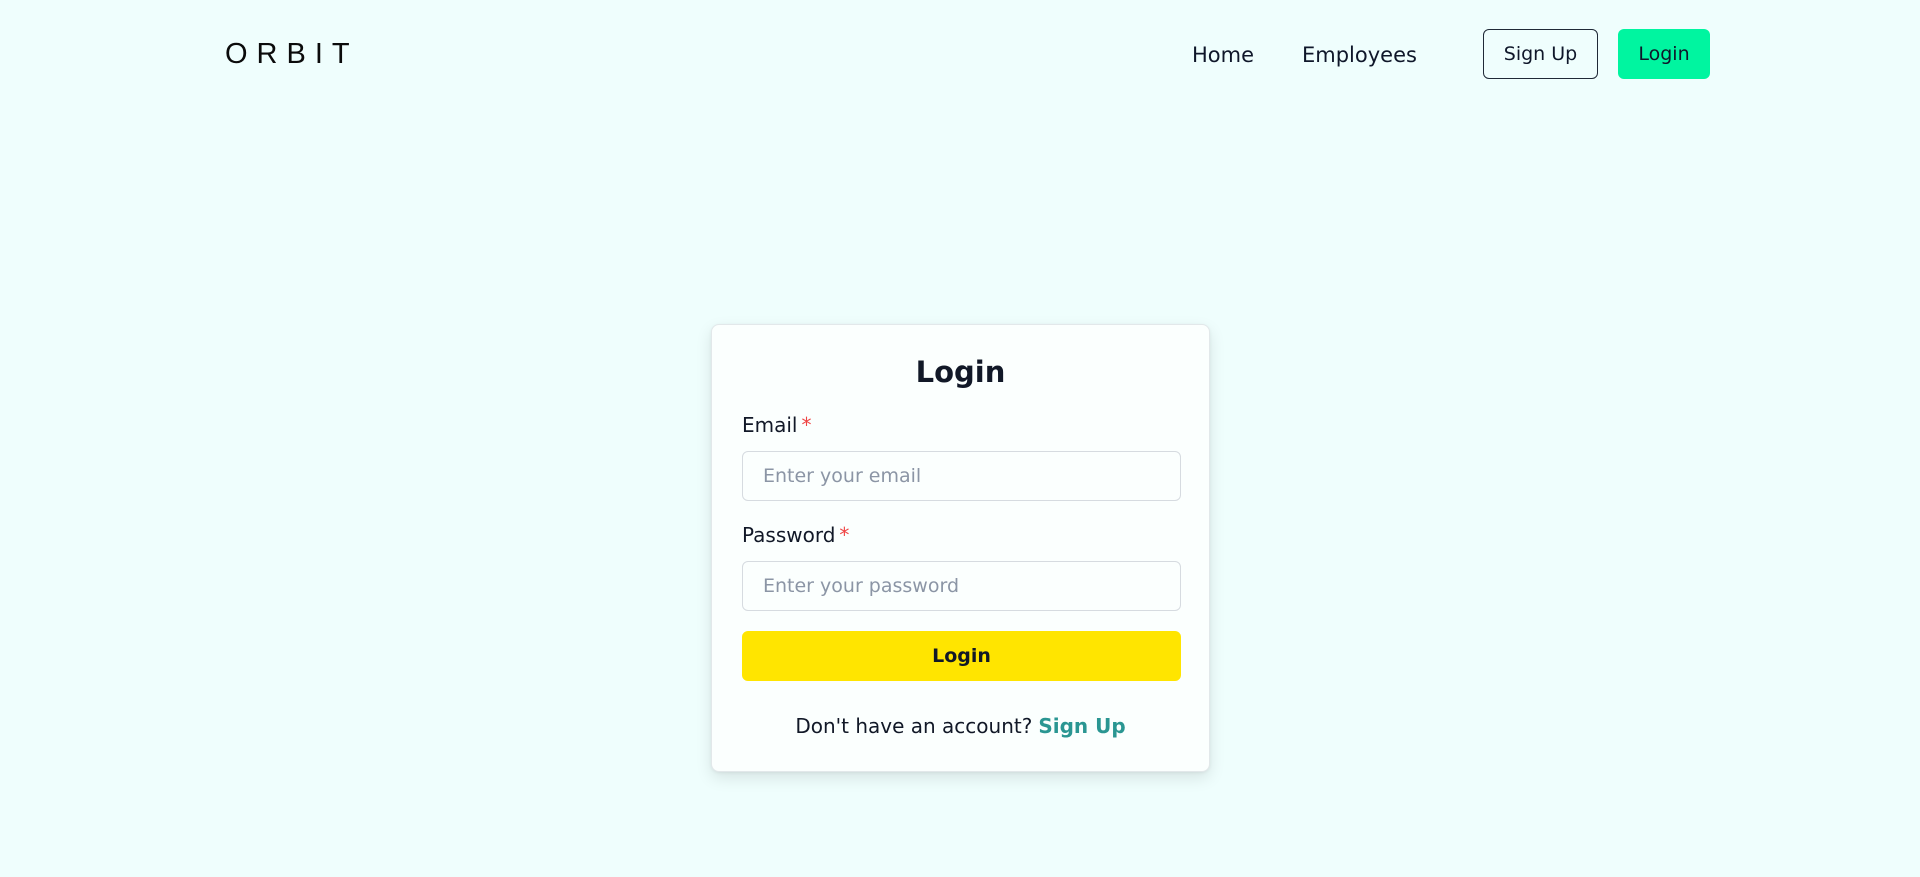 The image size is (1920, 877). Describe the element at coordinates (844, 535) in the screenshot. I see `password-required-mark: *` at that location.